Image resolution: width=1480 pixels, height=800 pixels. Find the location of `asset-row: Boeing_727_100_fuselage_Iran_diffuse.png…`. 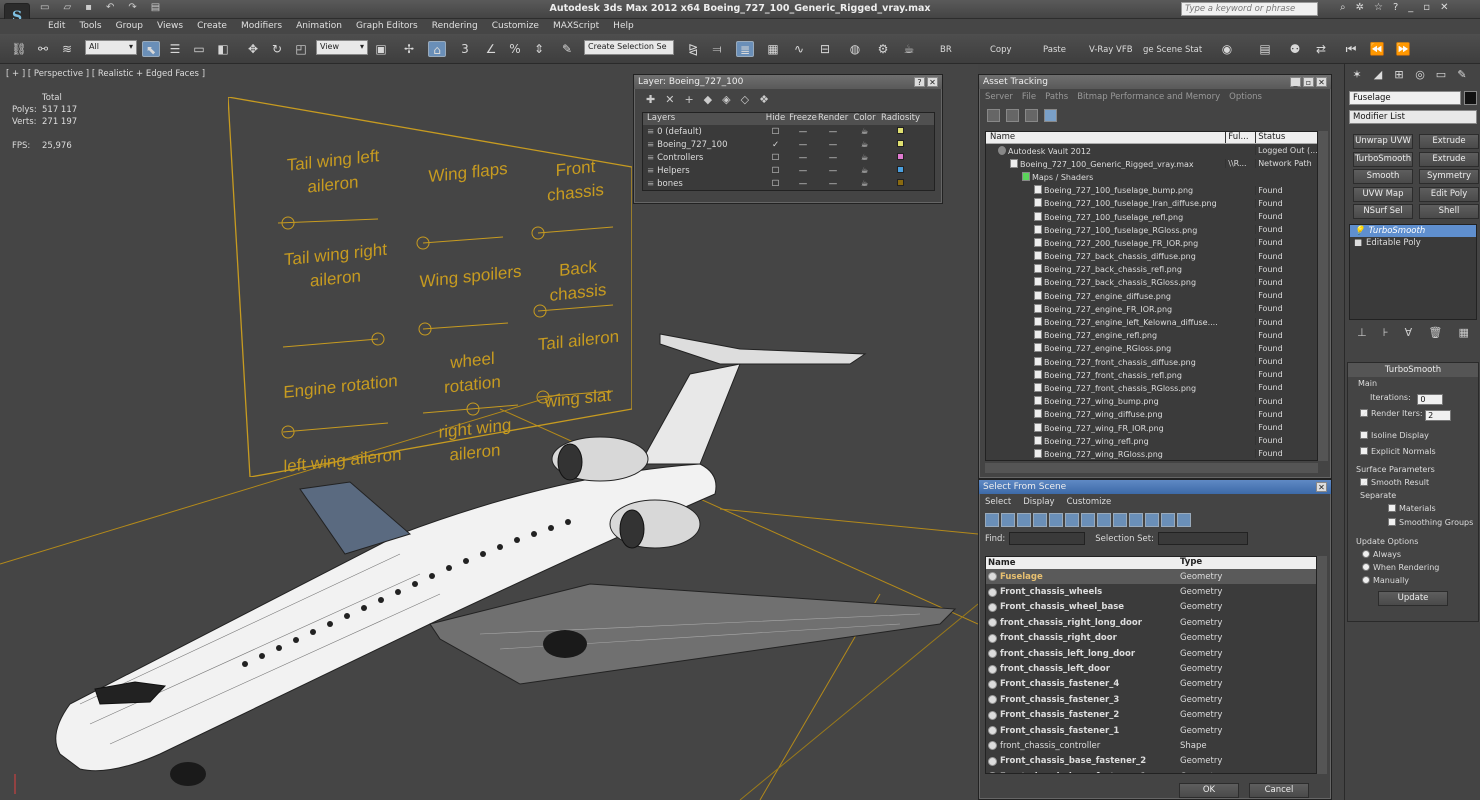

asset-row: Boeing_727_100_fuselage_Iran_diffuse.png… is located at coordinates (1151, 203).